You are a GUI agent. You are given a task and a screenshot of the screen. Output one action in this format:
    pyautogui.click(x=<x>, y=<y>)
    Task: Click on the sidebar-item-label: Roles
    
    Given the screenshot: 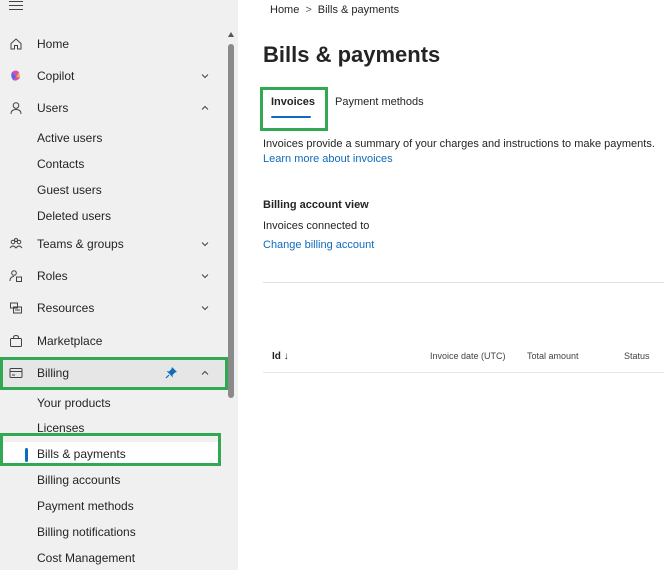 What is the action you would take?
    pyautogui.click(x=52, y=276)
    